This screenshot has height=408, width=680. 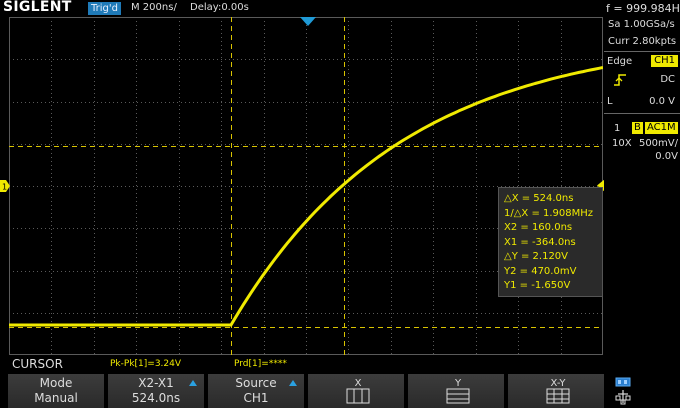 I want to click on xy-cursor-softkey: X-Y, so click(x=557, y=391).